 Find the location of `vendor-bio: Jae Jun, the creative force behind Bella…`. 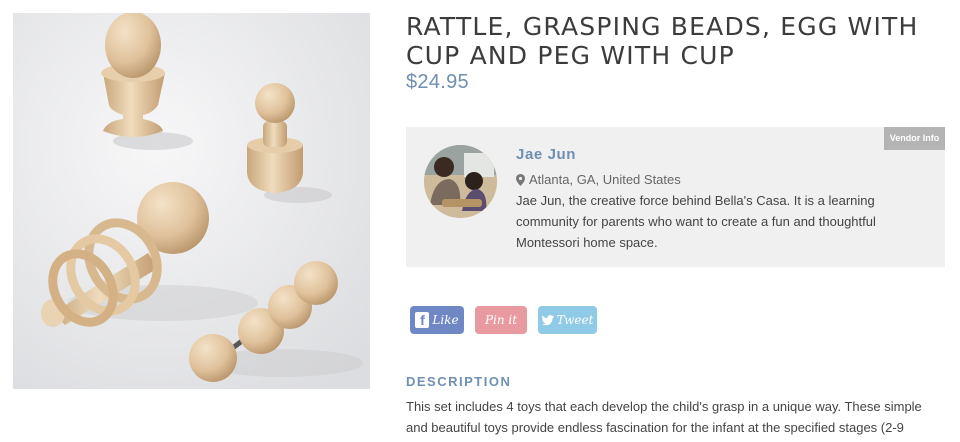

vendor-bio: Jae Jun, the creative force behind Bella… is located at coordinates (696, 221).